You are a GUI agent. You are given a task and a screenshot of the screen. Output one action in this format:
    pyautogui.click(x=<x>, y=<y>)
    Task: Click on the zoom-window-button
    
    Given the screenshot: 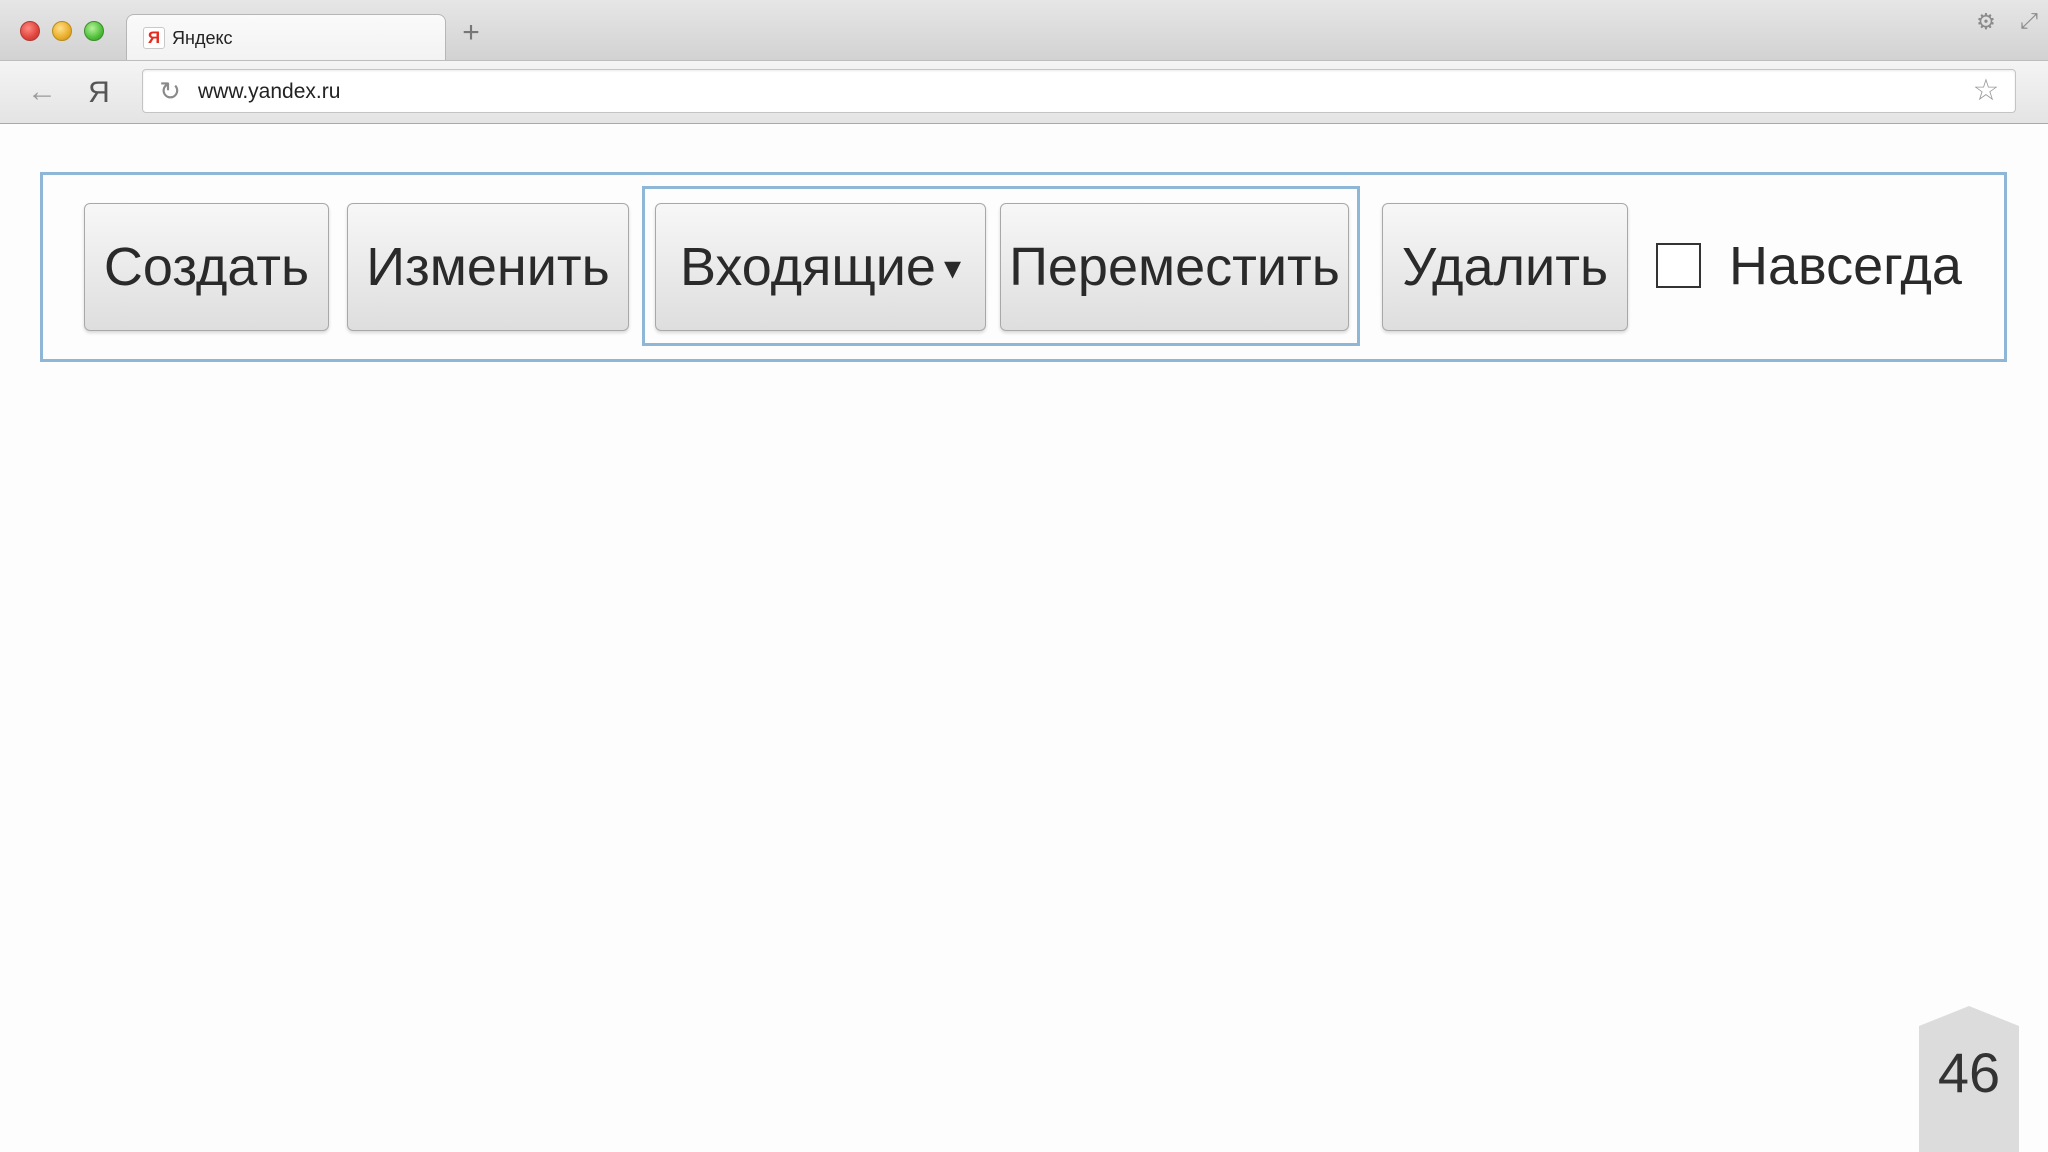 What is the action you would take?
    pyautogui.click(x=94, y=31)
    